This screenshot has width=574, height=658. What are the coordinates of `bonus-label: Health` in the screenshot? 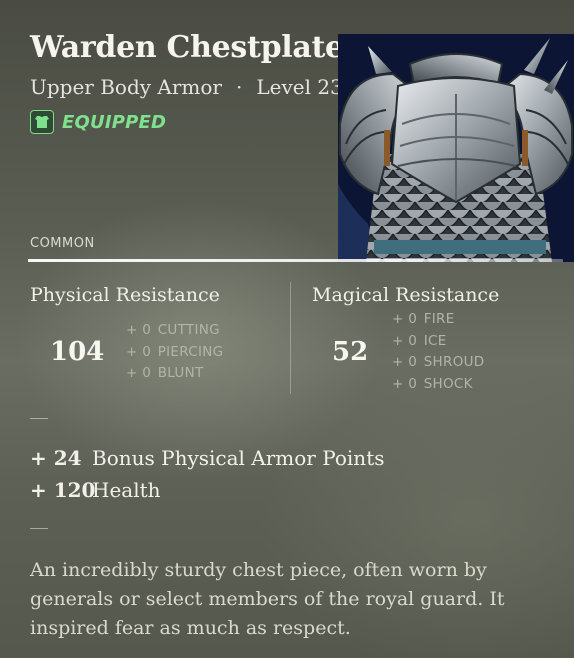 It's located at (126, 490).